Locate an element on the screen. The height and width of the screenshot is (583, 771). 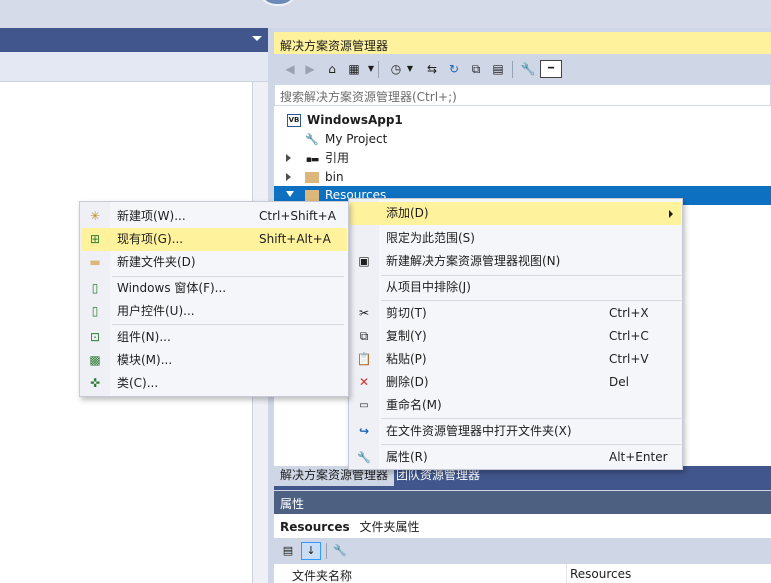
menu-item-label: 添加(D) is located at coordinates (407, 213).